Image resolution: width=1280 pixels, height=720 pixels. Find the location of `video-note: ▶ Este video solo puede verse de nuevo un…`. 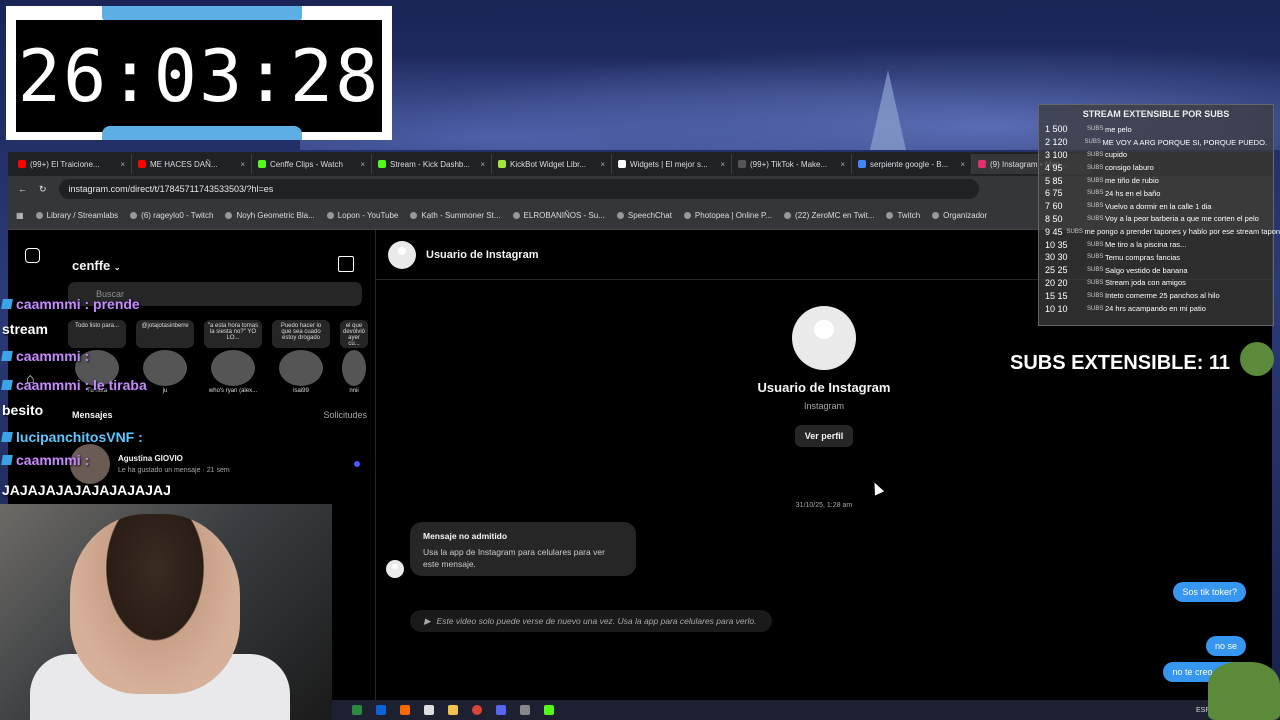

video-note: ▶ Este video solo puede verse de nuevo un… is located at coordinates (591, 621).